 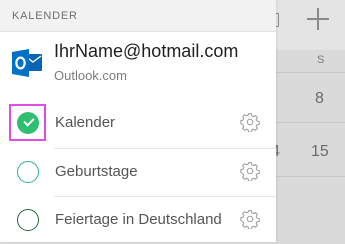 What do you see at coordinates (90, 75) in the screenshot?
I see `account-service: Outlook.com` at bounding box center [90, 75].